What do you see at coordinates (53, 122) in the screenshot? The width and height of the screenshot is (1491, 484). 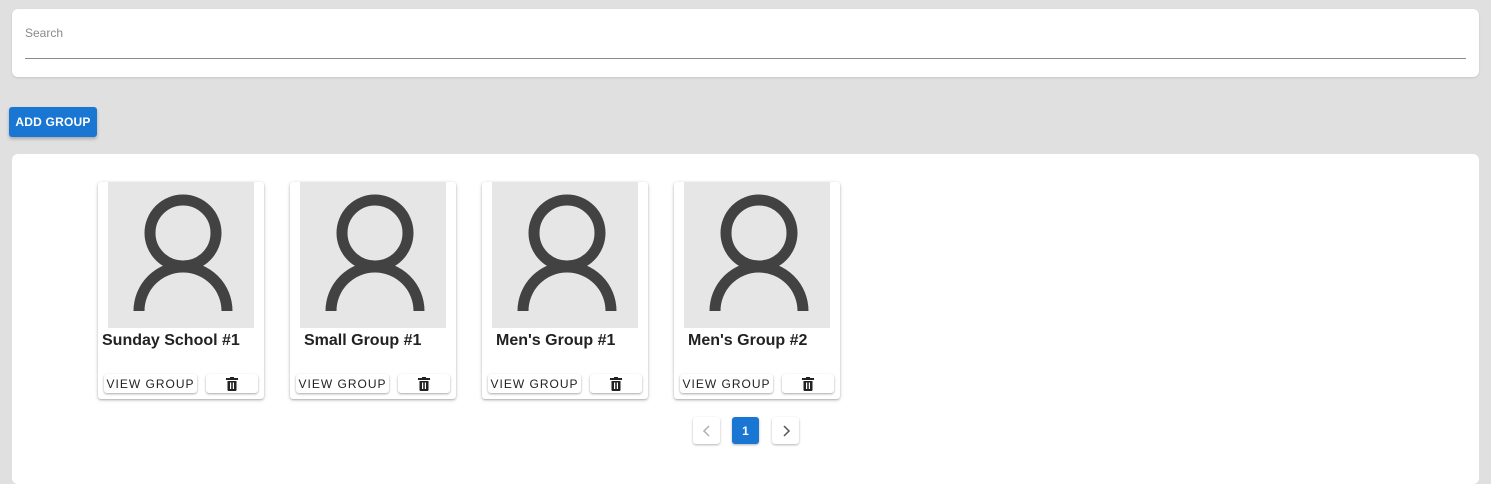 I see `add-group-button: ADD GROUP` at bounding box center [53, 122].